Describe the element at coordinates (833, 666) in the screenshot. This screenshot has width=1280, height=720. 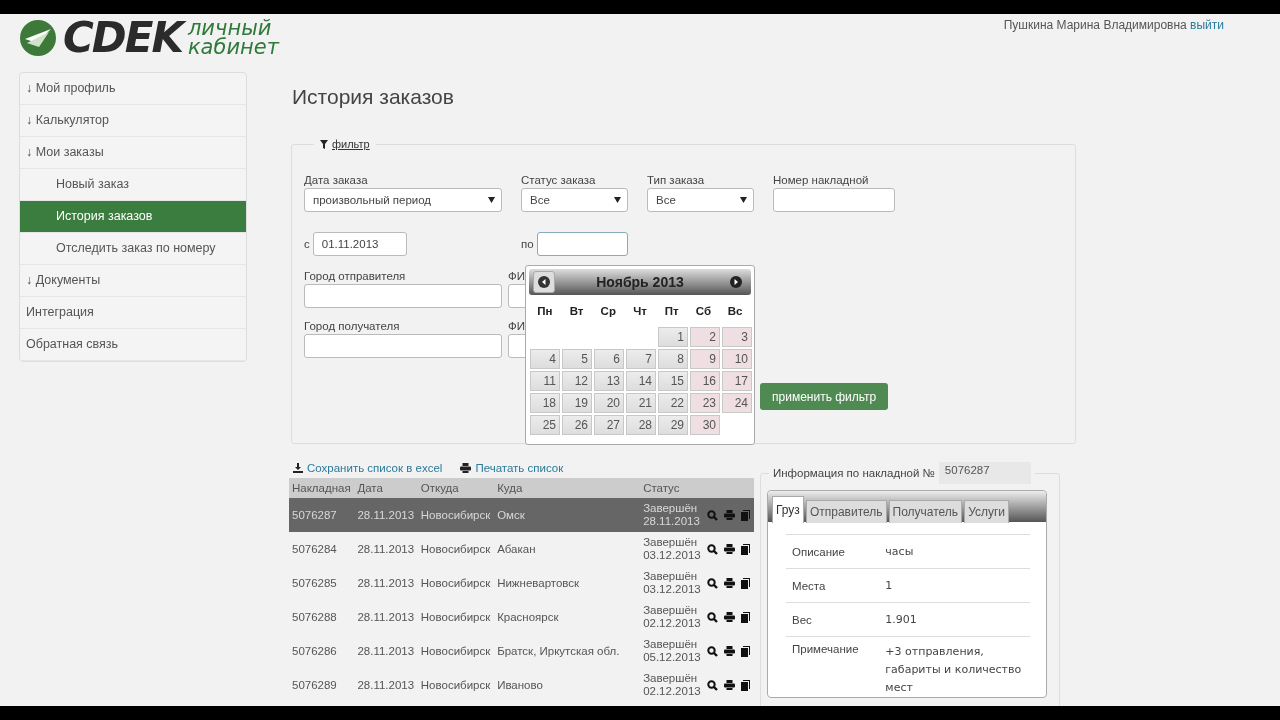
I see `detail-label: Примечание` at that location.